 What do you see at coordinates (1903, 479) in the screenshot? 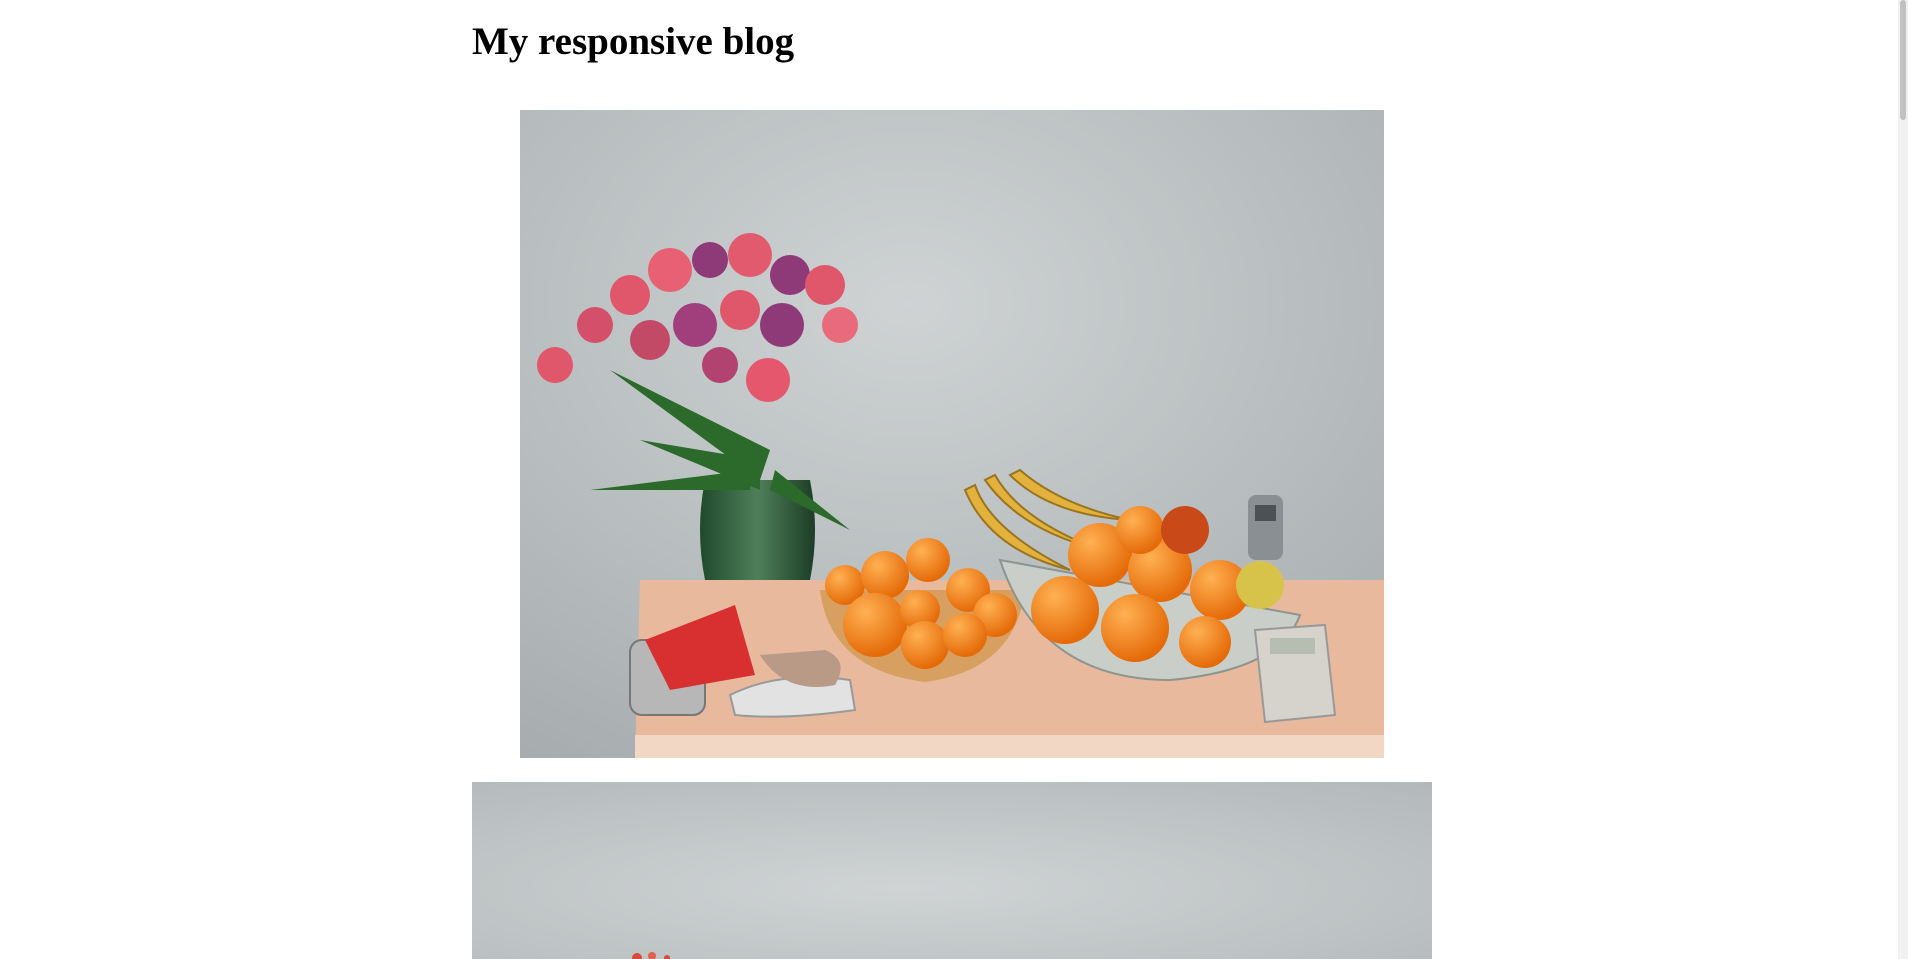
I see `page-scrollbar` at bounding box center [1903, 479].